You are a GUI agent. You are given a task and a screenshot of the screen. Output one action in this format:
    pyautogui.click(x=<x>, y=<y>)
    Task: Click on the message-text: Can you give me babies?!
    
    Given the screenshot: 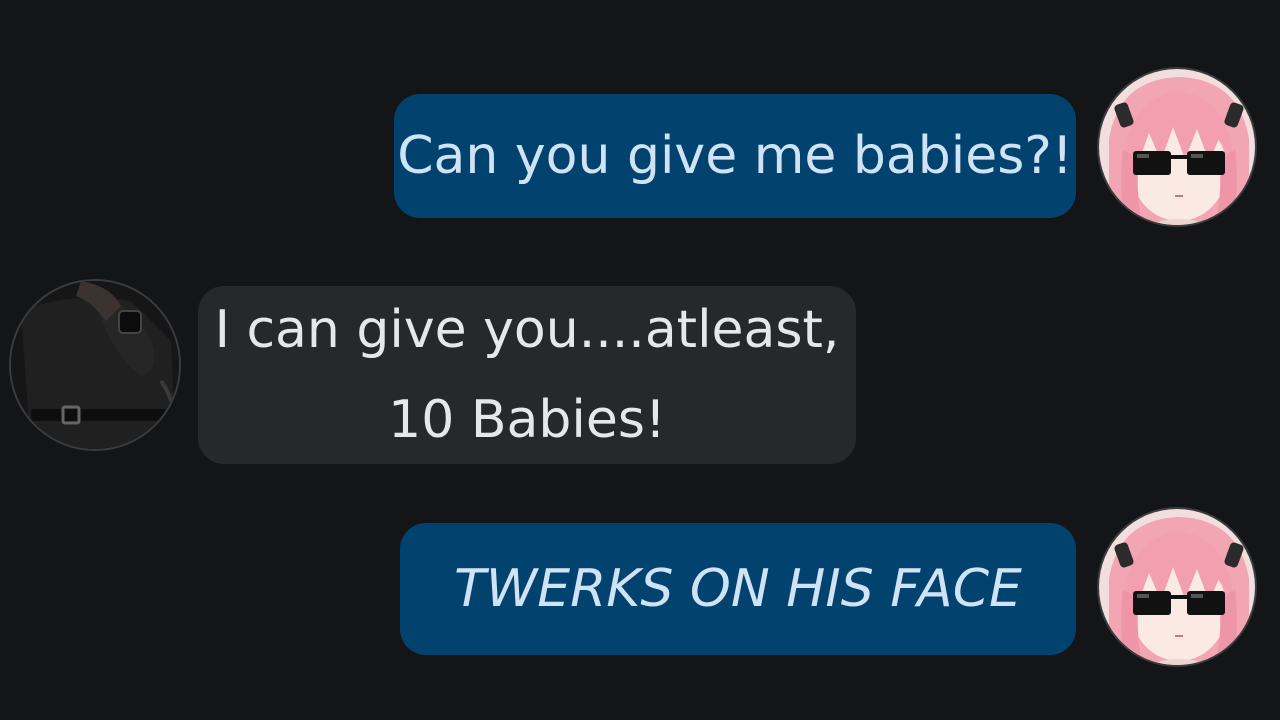 What is the action you would take?
    pyautogui.click(x=735, y=156)
    